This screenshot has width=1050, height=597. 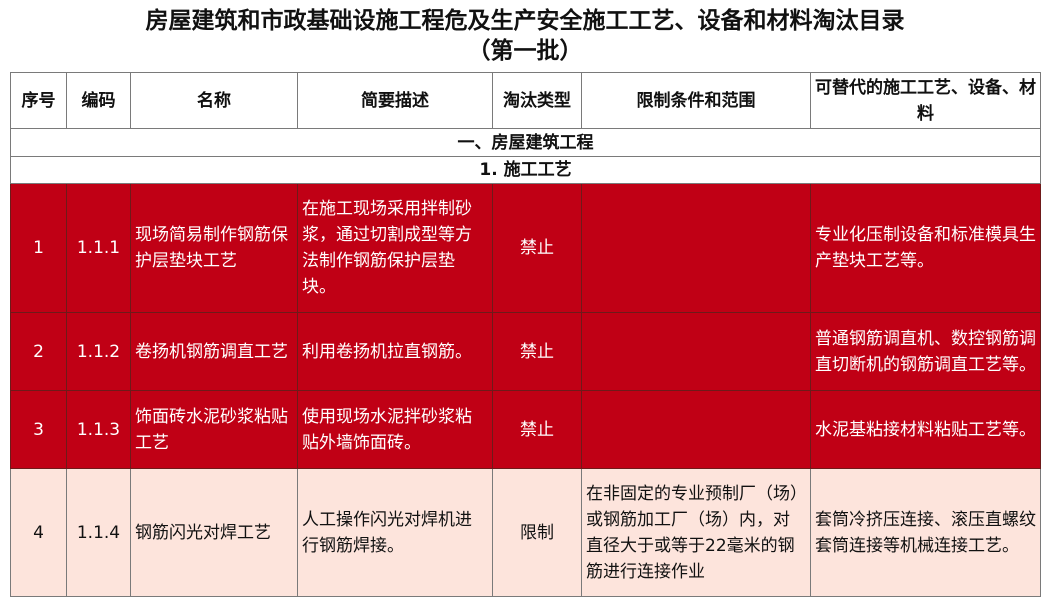 I want to click on document-title: 房屋建筑和市政基础设施工程危及生产安全施工工艺、设备和材料淘汰目录 （第一批）, so click(x=525, y=36).